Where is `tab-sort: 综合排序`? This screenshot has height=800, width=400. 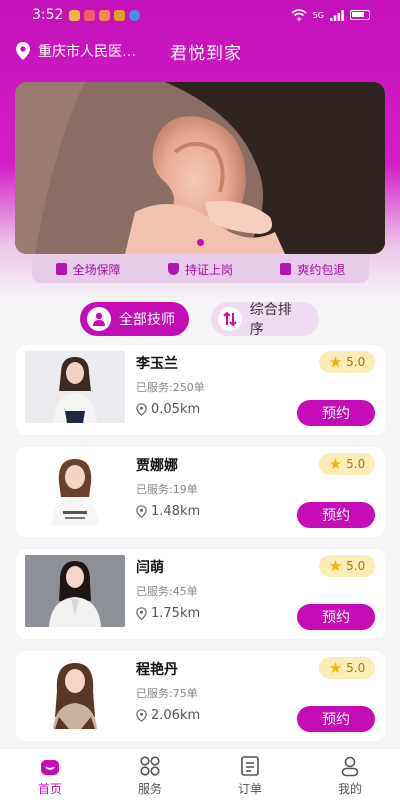
tab-sort: 综合排序 is located at coordinates (265, 320).